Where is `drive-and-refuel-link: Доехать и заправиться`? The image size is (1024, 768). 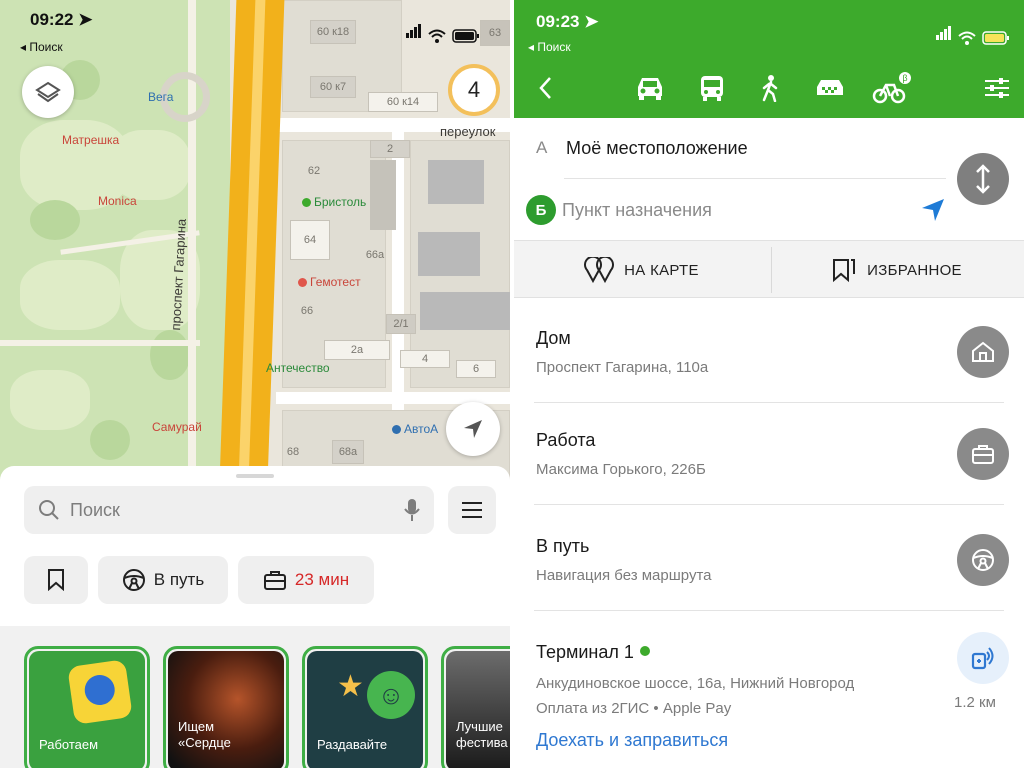
drive-and-refuel-link: Доехать и заправиться is located at coordinates (632, 740).